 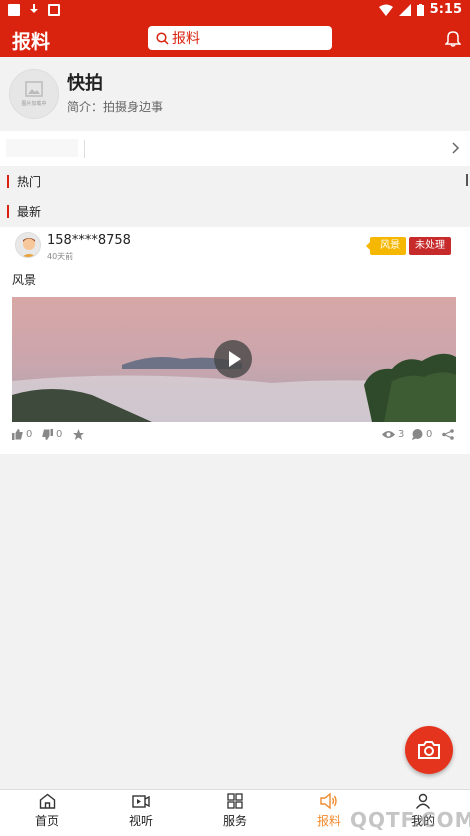 What do you see at coordinates (456, 148) in the screenshot?
I see `chevron-right-icon` at bounding box center [456, 148].